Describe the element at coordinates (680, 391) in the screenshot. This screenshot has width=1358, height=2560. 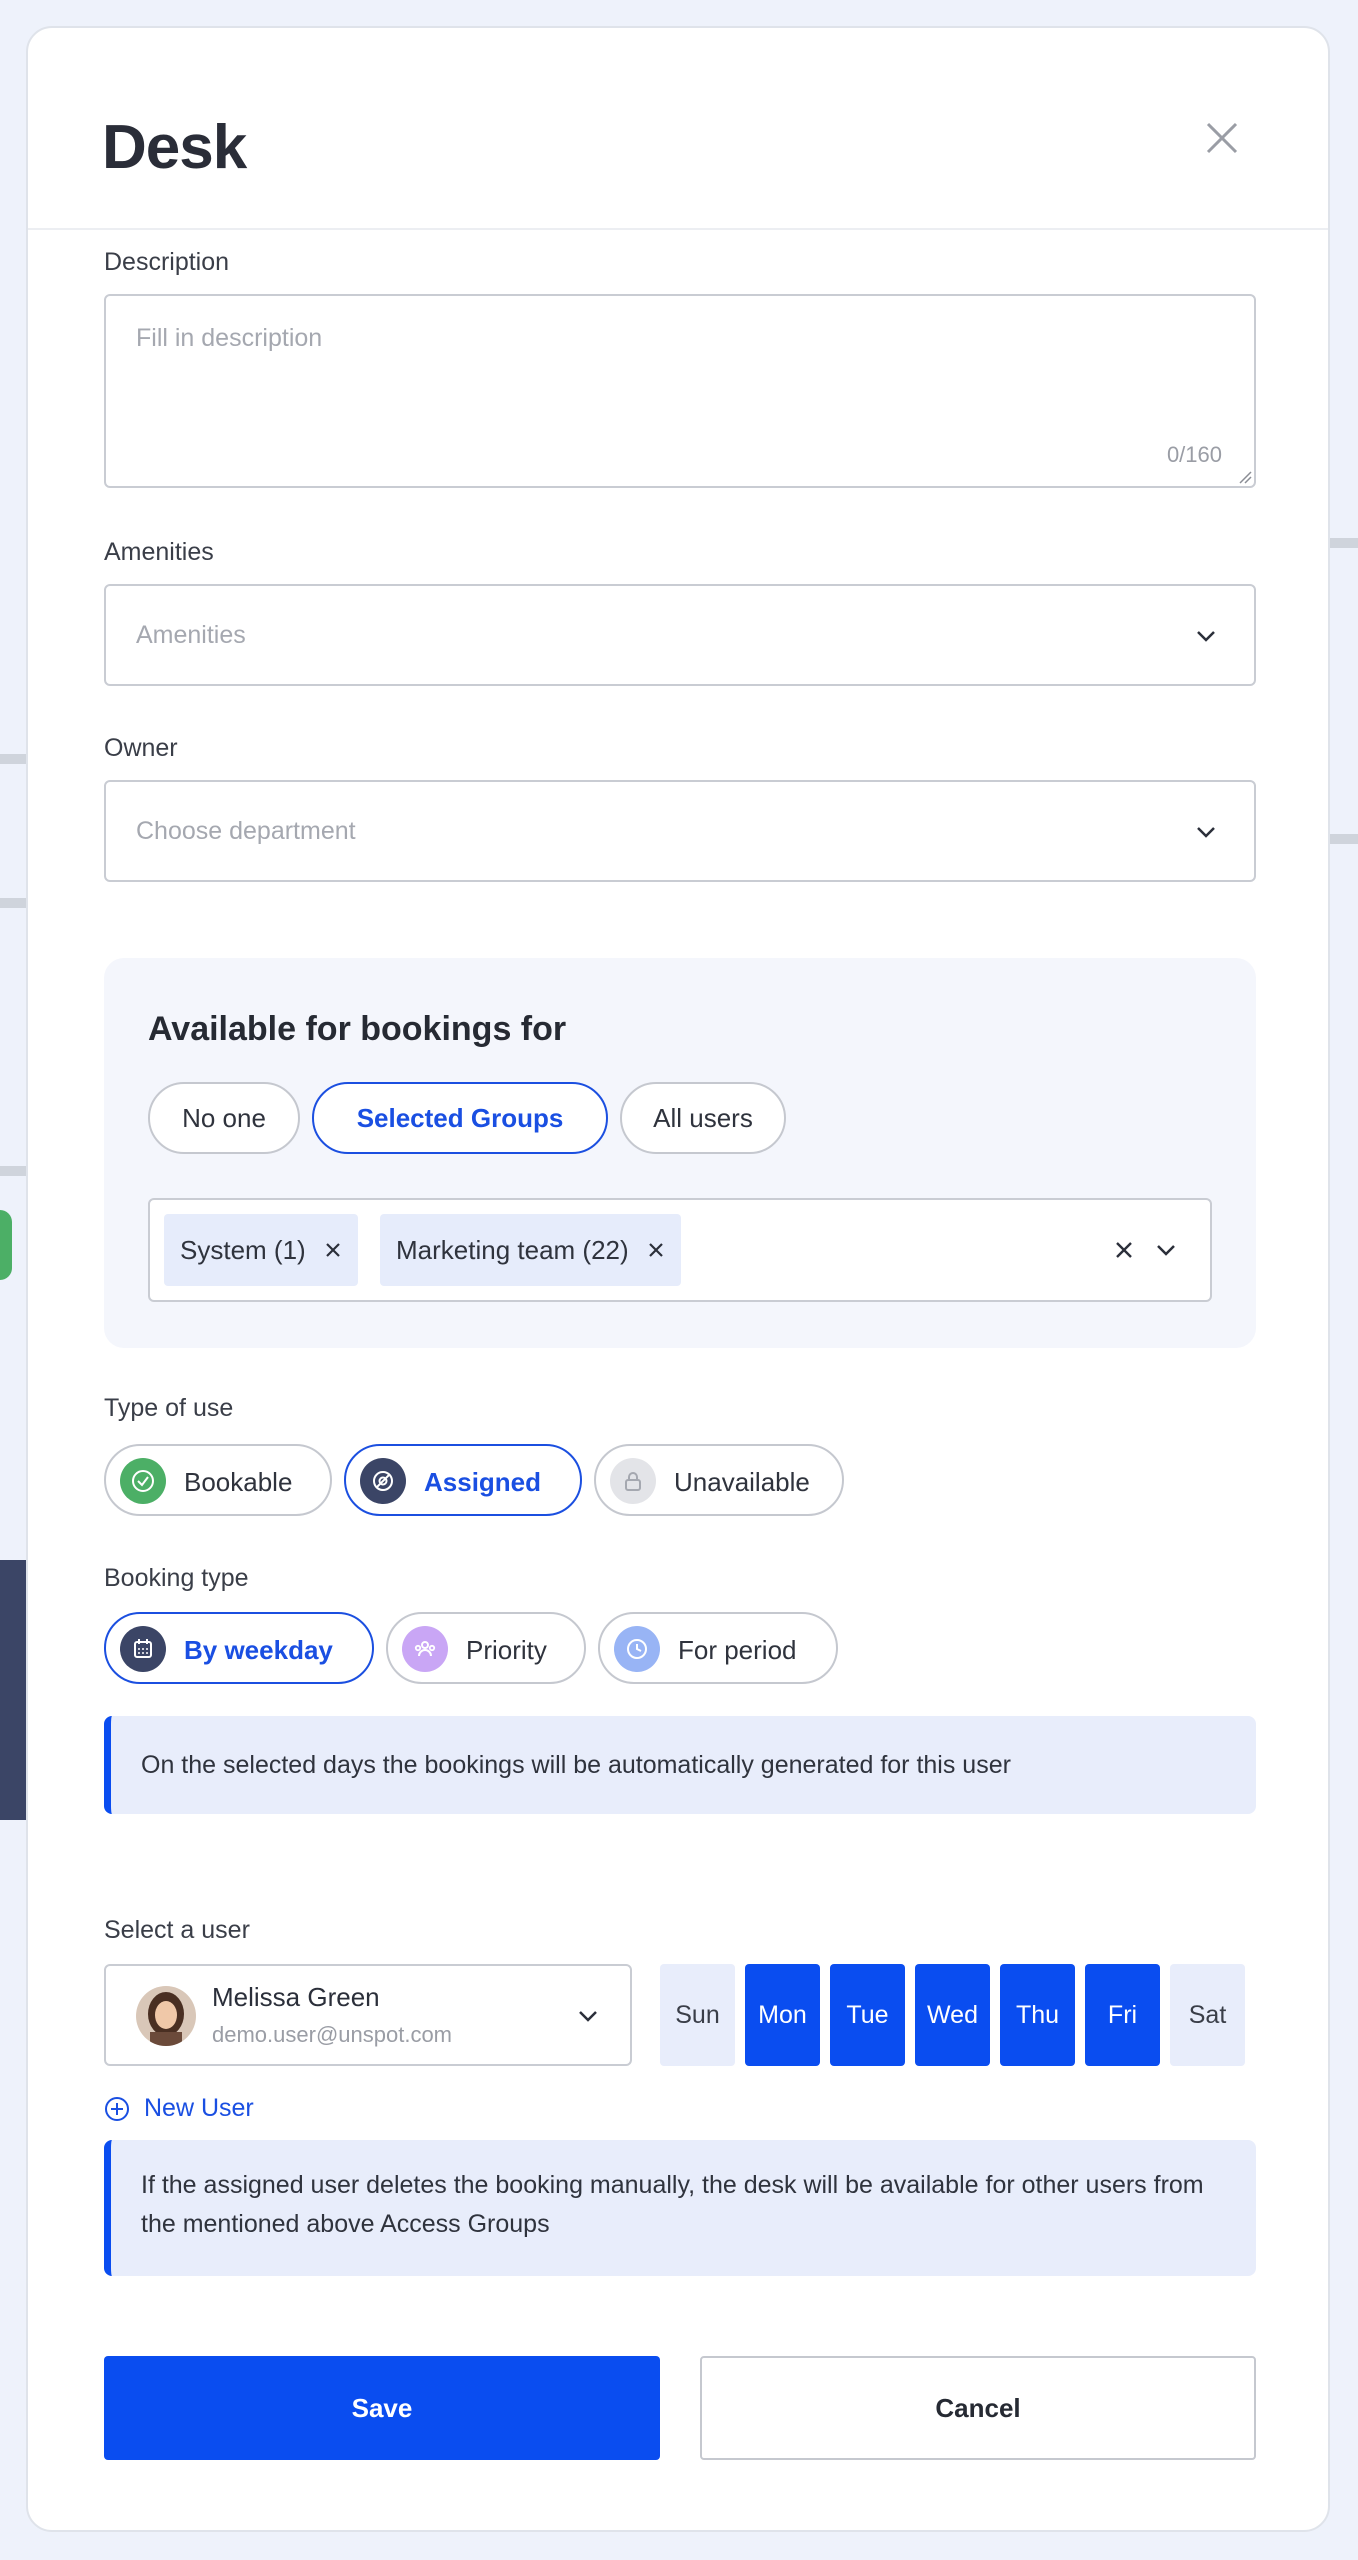
I see `description-textarea: Fill in description 0/160` at that location.